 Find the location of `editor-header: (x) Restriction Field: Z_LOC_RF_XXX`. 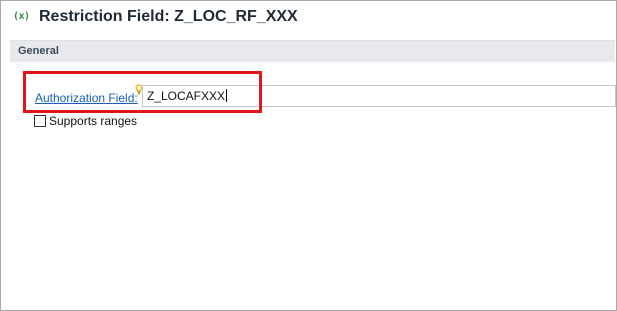

editor-header: (x) Restriction Field: Z_LOC_RF_XXX is located at coordinates (308, 19).